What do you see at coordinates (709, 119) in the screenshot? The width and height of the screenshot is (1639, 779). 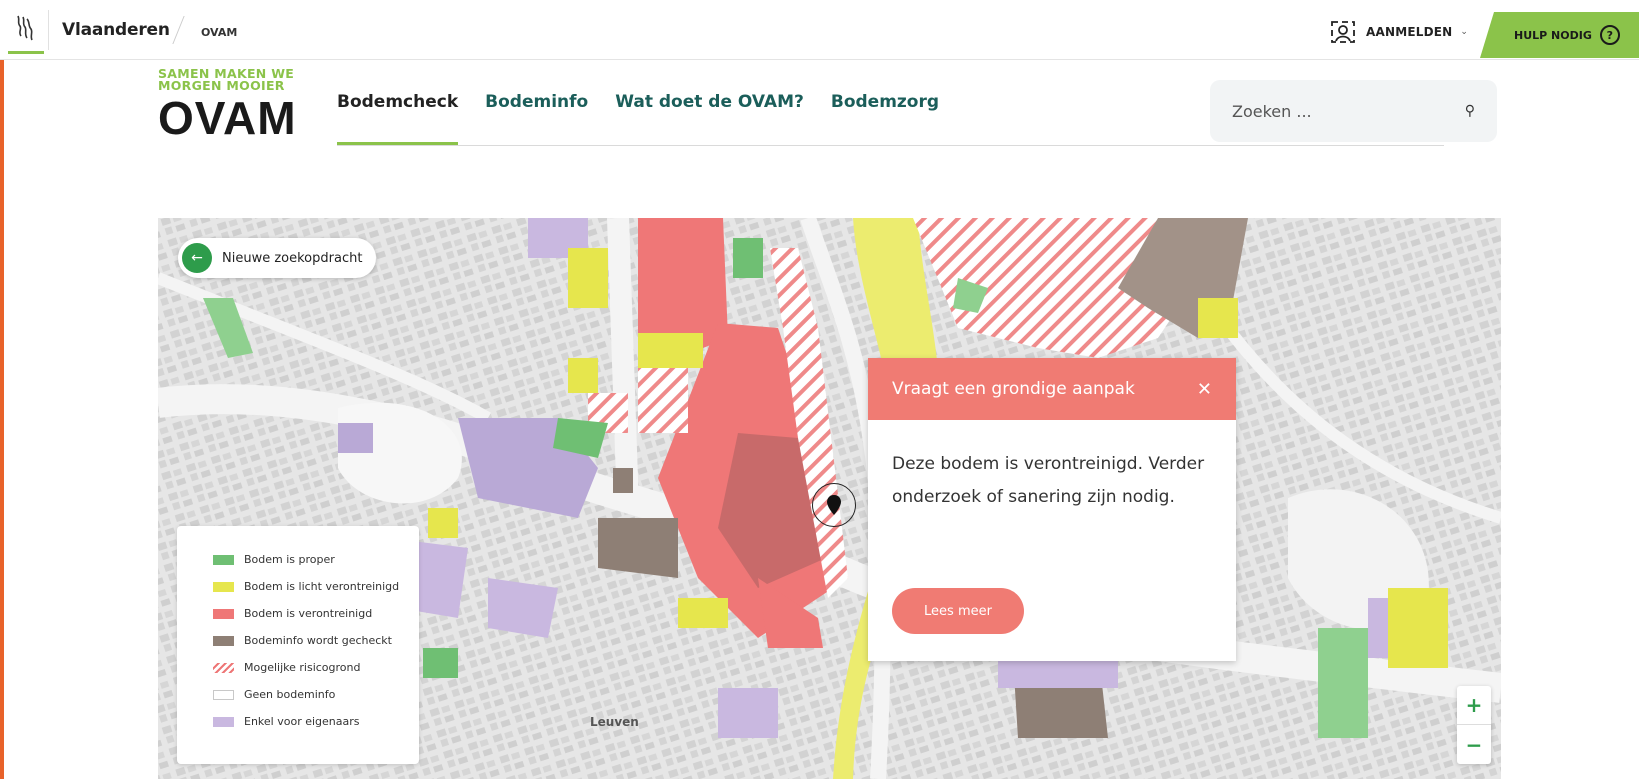 I see `nav-item-wat-doet-de-ovam: Wat doet de OVAM?` at bounding box center [709, 119].